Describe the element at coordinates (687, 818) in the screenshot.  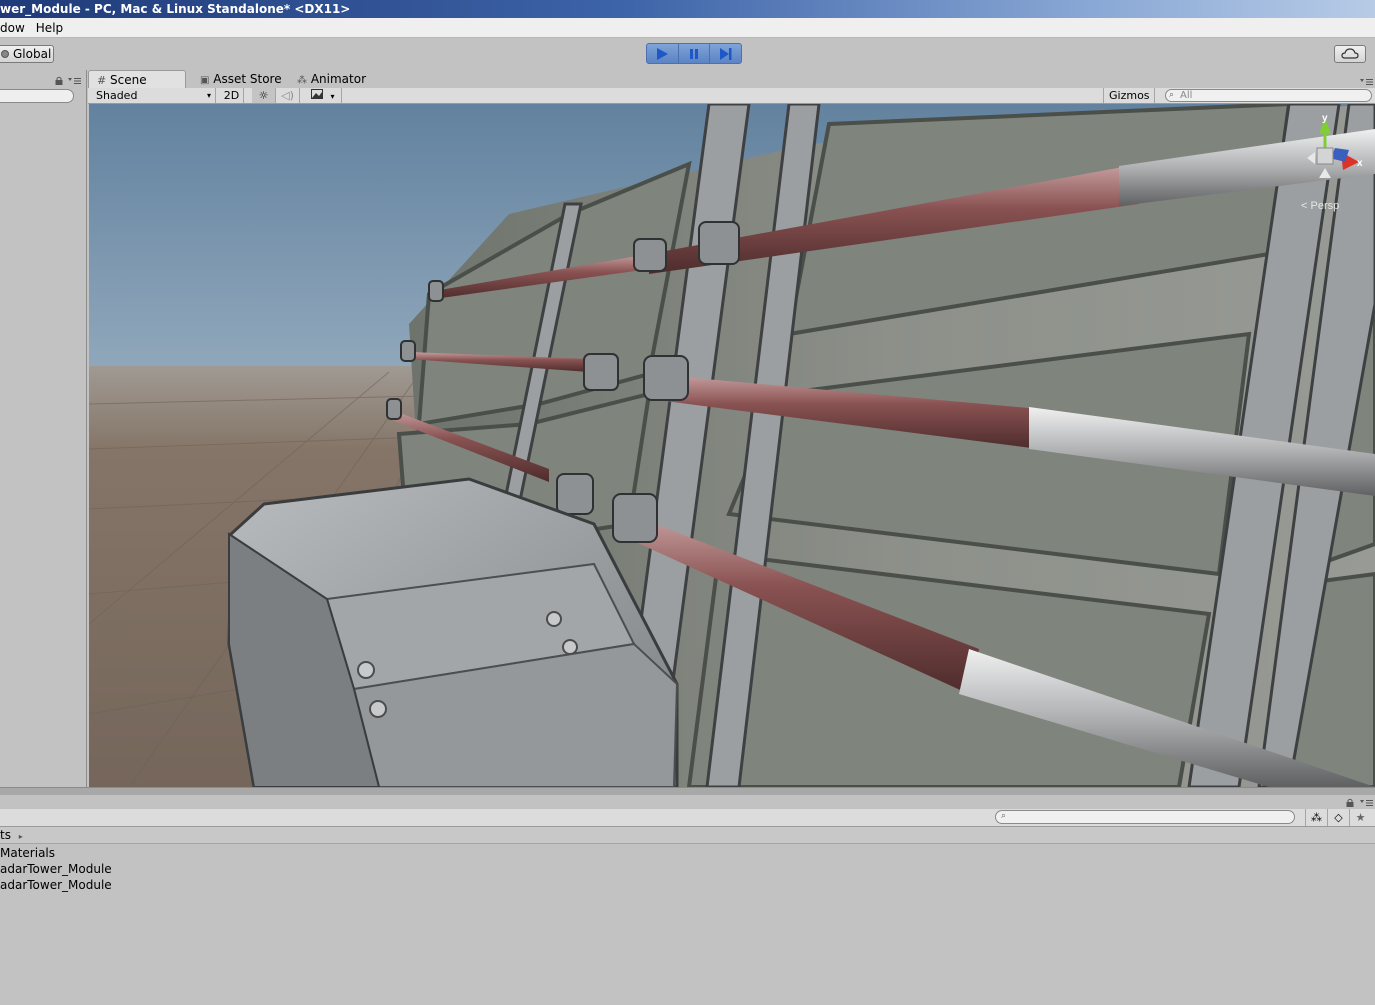
I see `project-toolbar: ⌕ ⁂ ◇ ★` at that location.